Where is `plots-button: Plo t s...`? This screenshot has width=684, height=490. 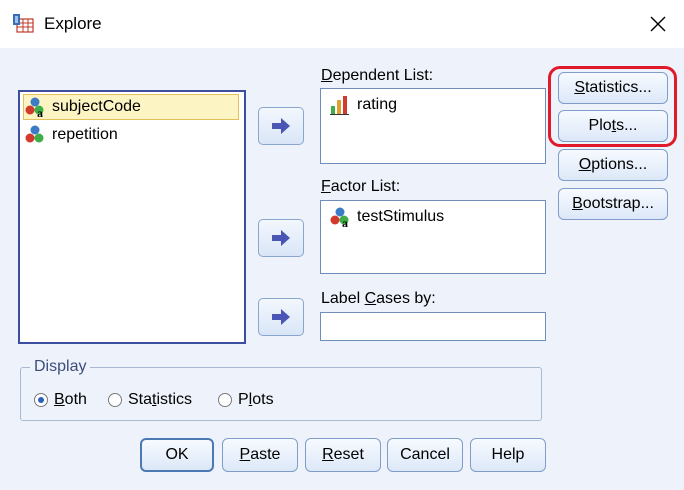 plots-button: Plo t s... is located at coordinates (613, 126).